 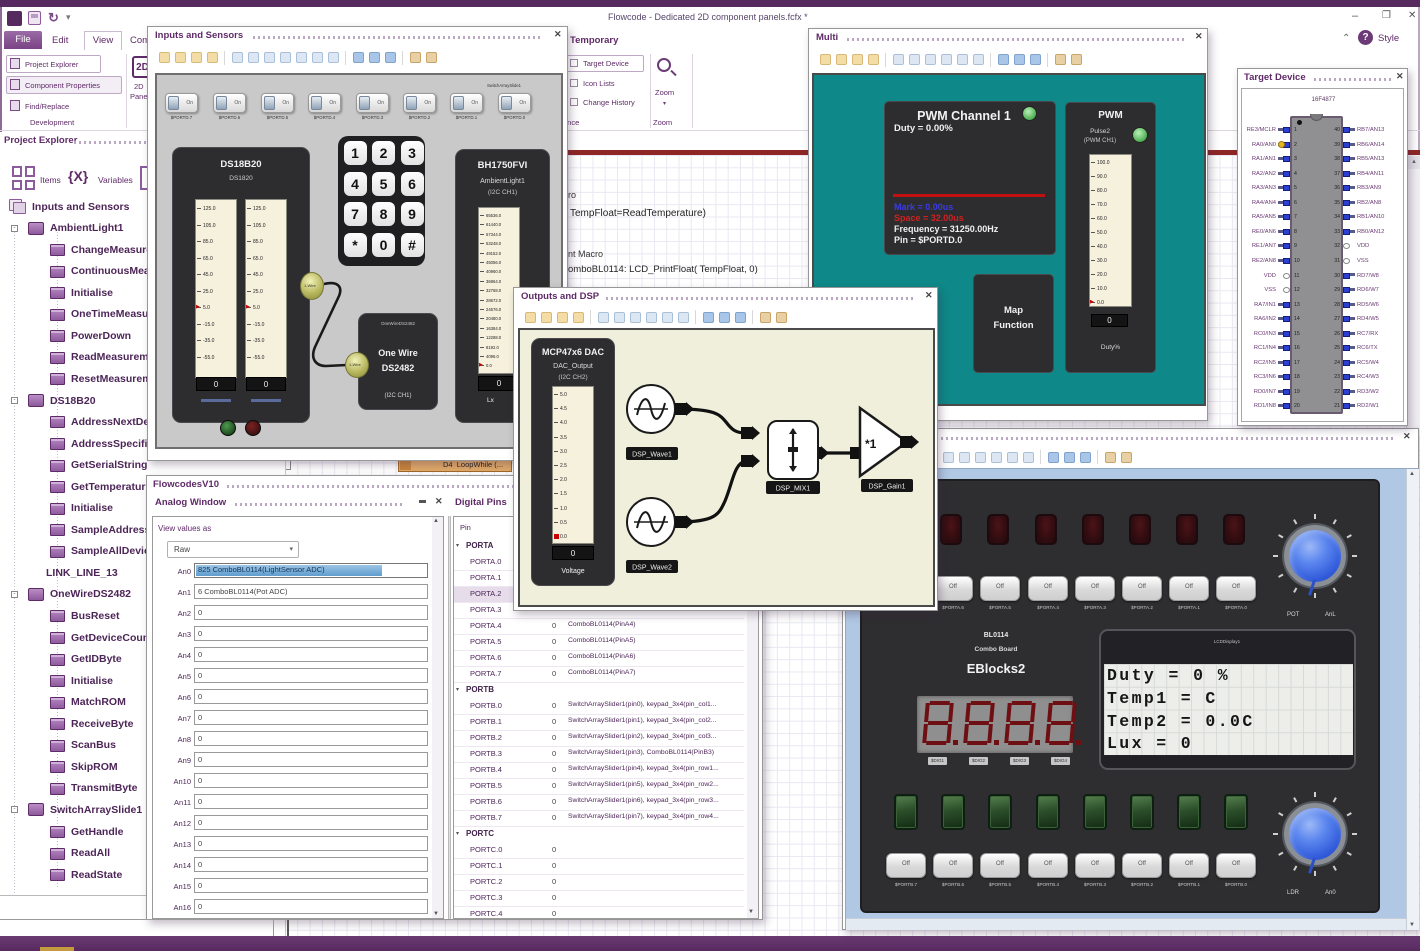 What do you see at coordinates (887, 487) in the screenshot?
I see `svg-text: DSP_Gain1` at bounding box center [887, 487].